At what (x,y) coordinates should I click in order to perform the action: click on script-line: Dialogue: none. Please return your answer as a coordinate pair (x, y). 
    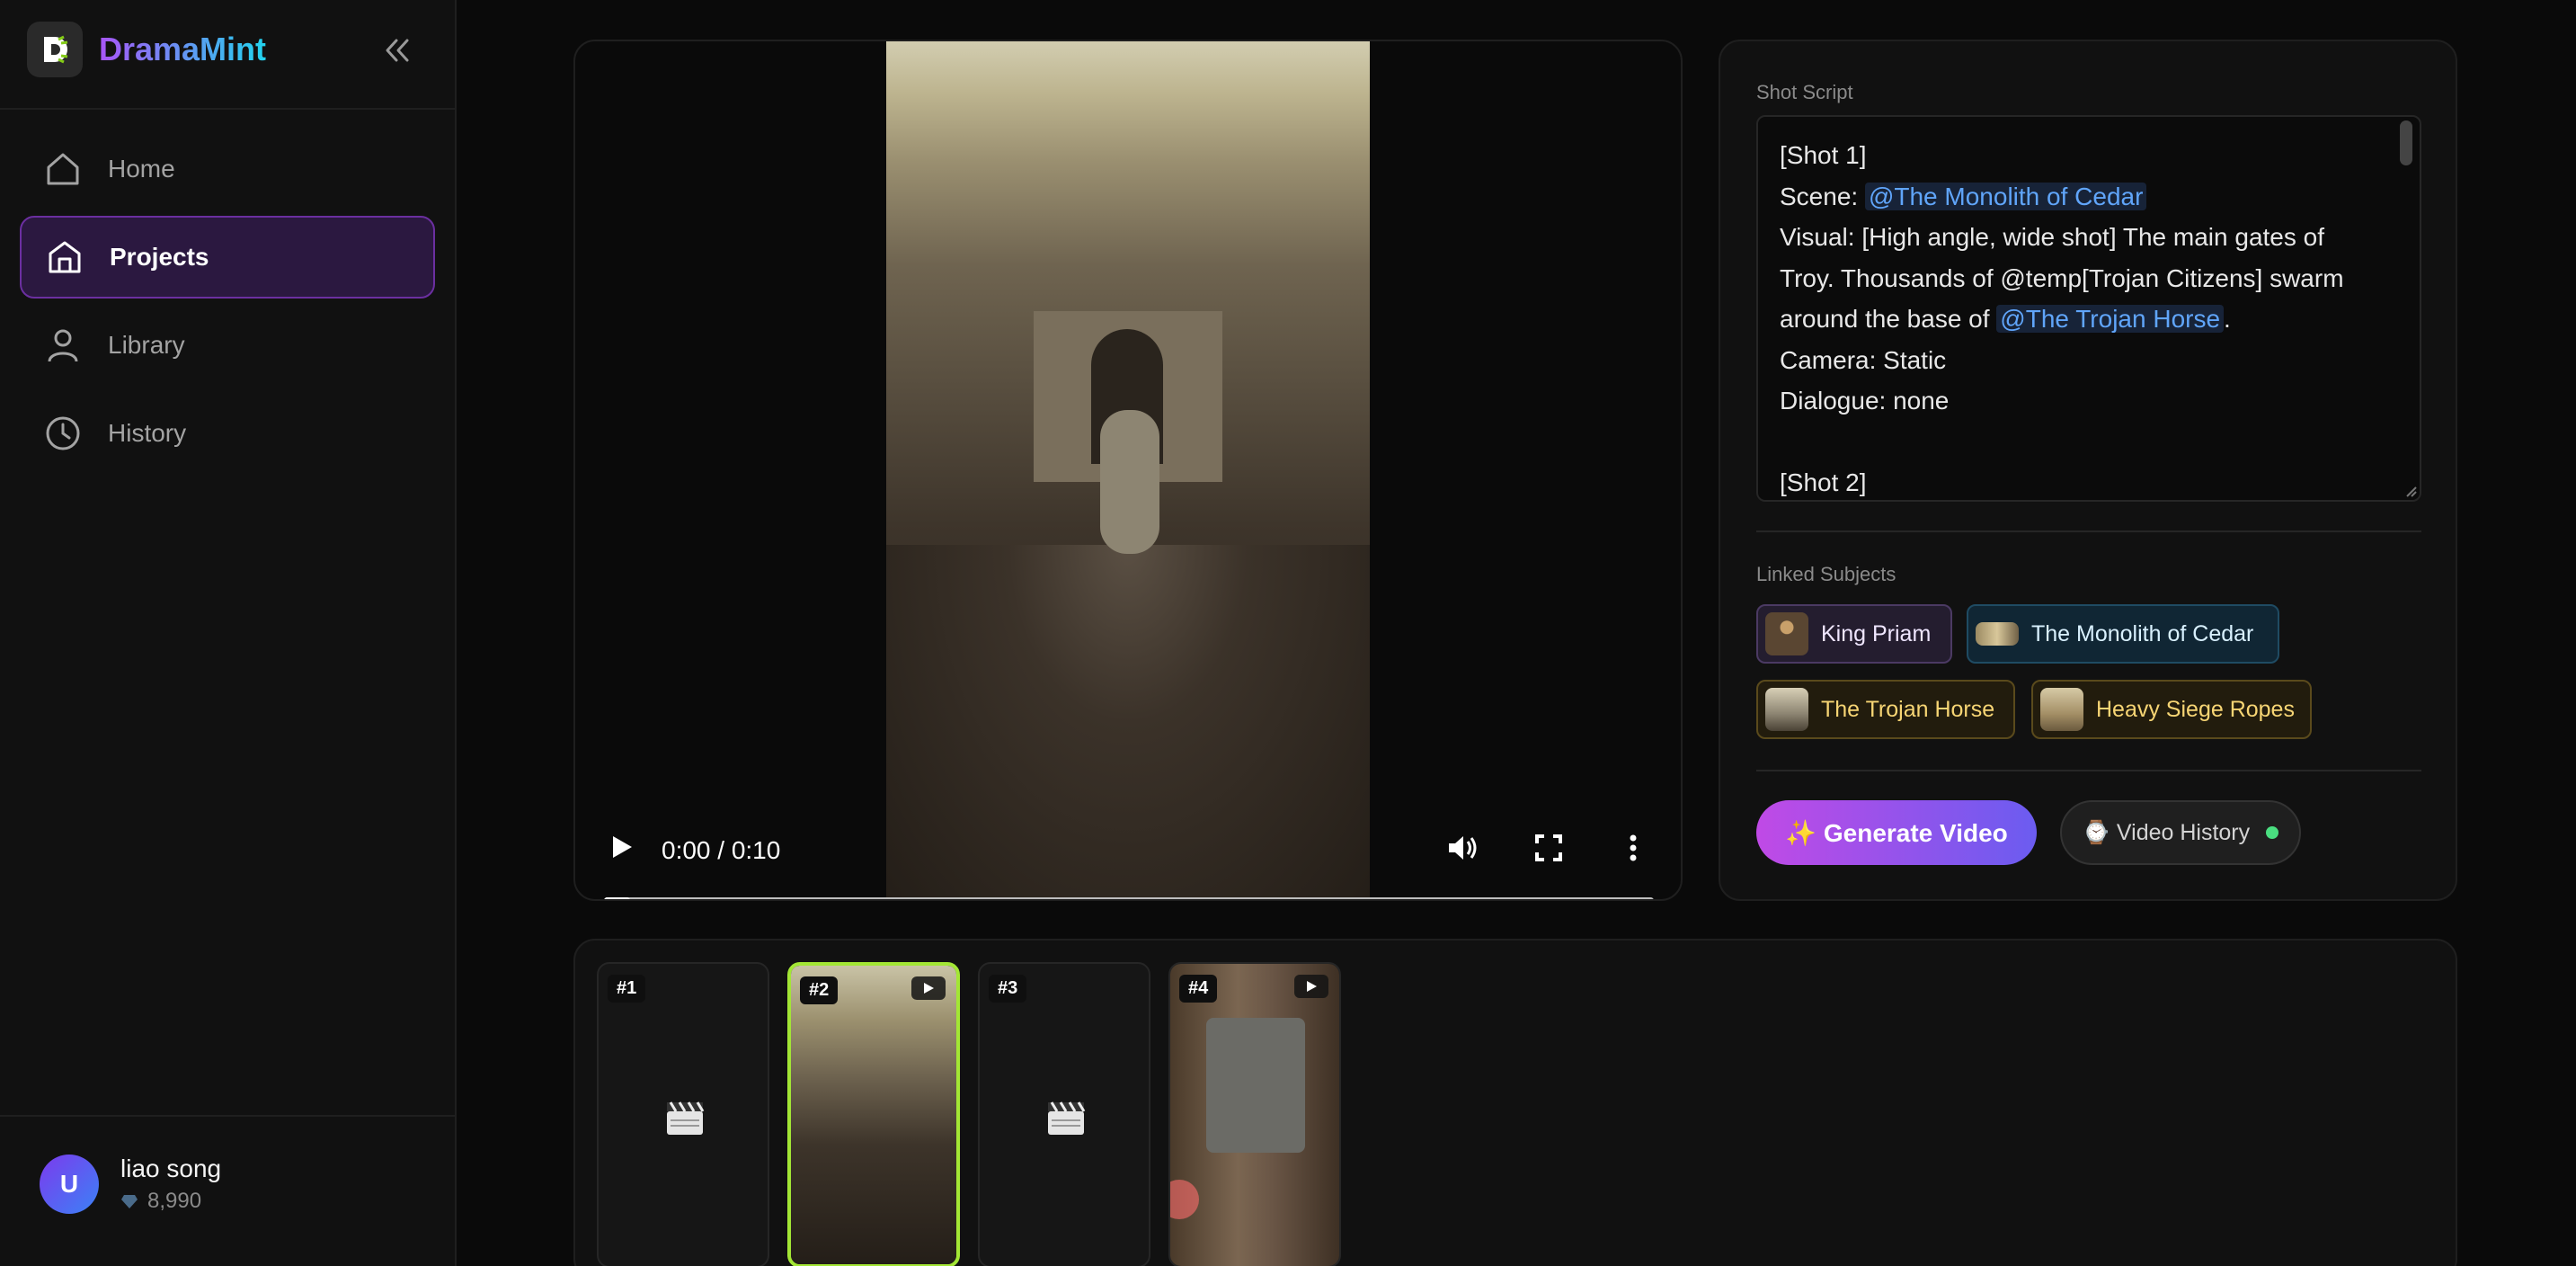
    Looking at the image, I should click on (1865, 401).